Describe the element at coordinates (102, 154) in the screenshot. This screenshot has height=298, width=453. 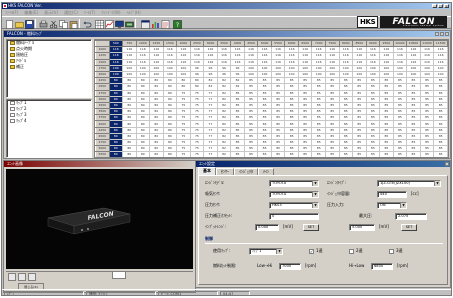
I see `grid-row-header: 5250` at that location.